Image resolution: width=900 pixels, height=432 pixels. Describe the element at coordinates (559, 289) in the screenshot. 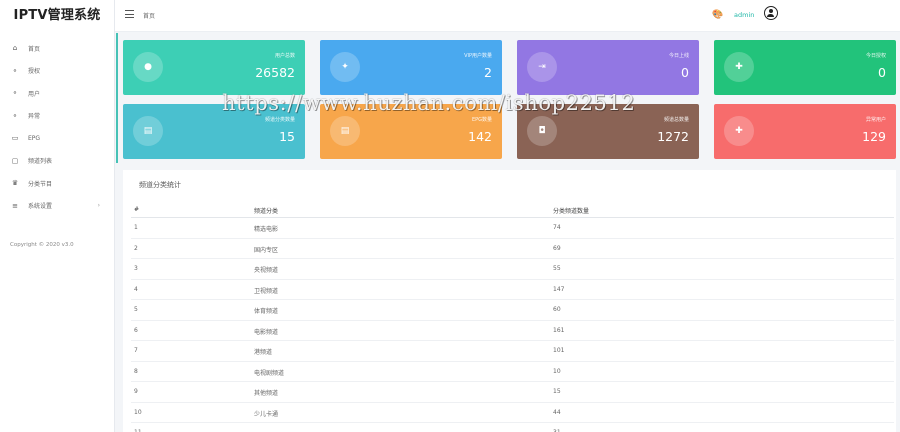

I see `channel-count: 147` at that location.